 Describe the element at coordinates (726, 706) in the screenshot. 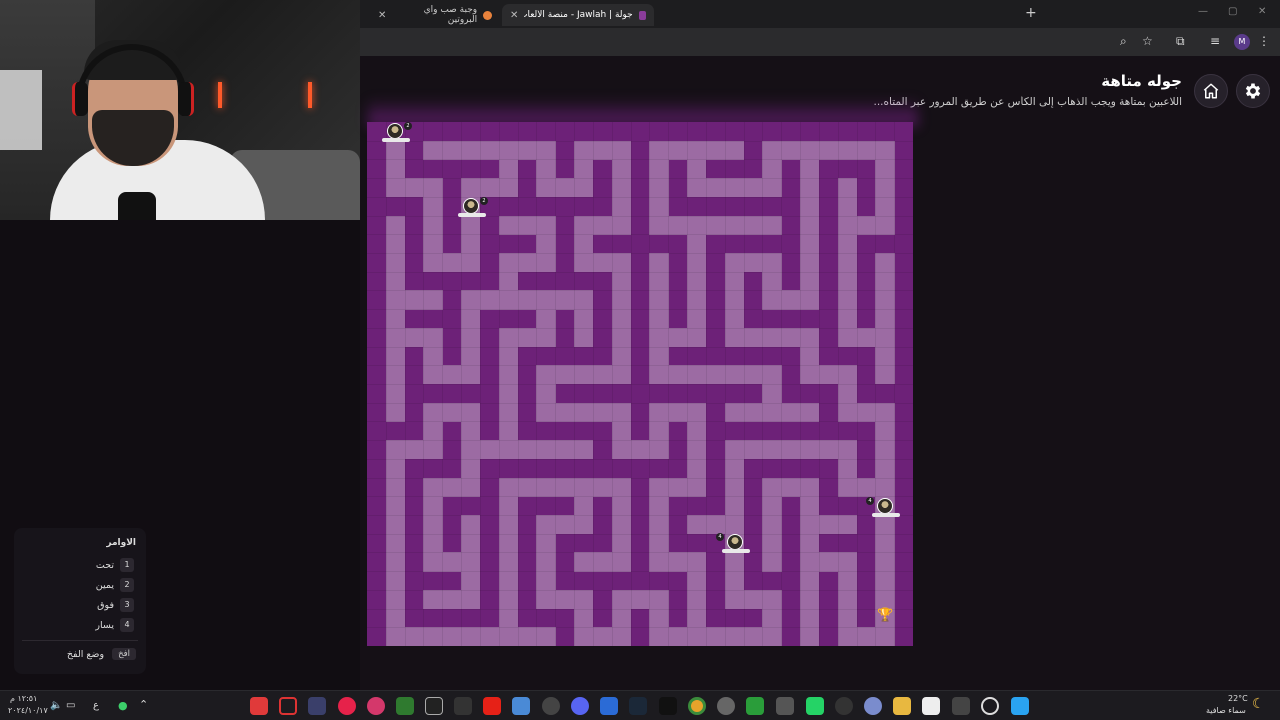

I see `gear-app-icon` at that location.